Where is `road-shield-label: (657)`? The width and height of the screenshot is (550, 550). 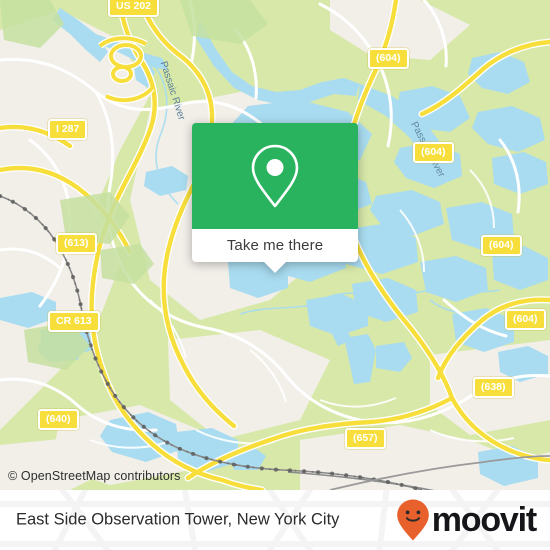
road-shield-label: (657) is located at coordinates (365, 437).